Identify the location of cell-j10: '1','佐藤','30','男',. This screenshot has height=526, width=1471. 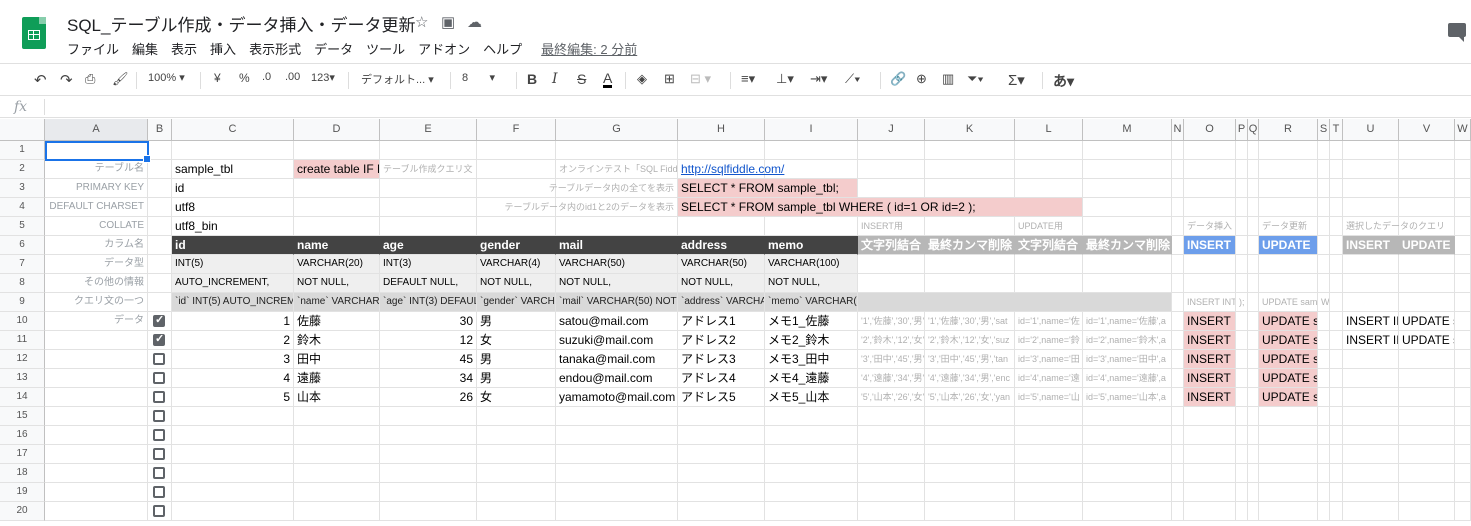
(891, 321).